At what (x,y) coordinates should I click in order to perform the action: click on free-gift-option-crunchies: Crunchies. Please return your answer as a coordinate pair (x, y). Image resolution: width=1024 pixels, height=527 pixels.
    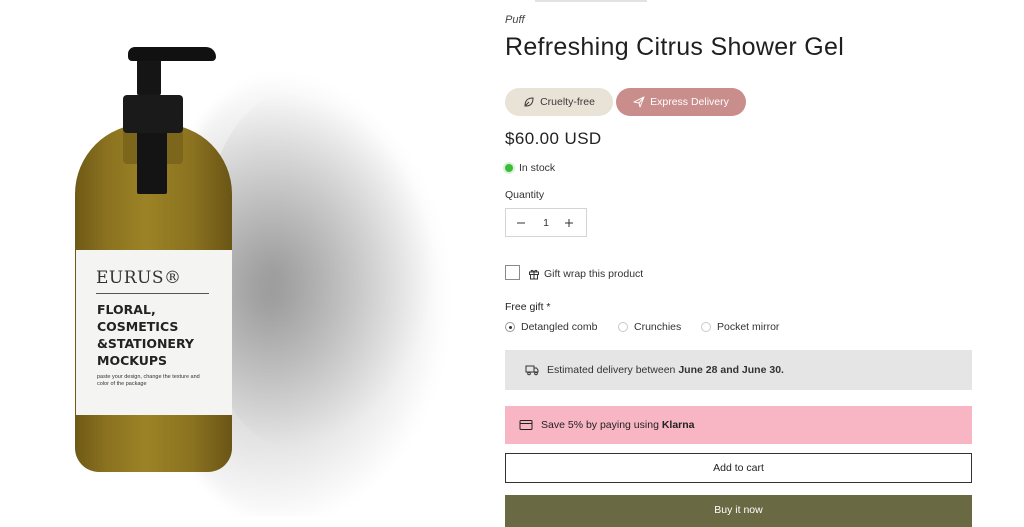
    Looking at the image, I should click on (649, 327).